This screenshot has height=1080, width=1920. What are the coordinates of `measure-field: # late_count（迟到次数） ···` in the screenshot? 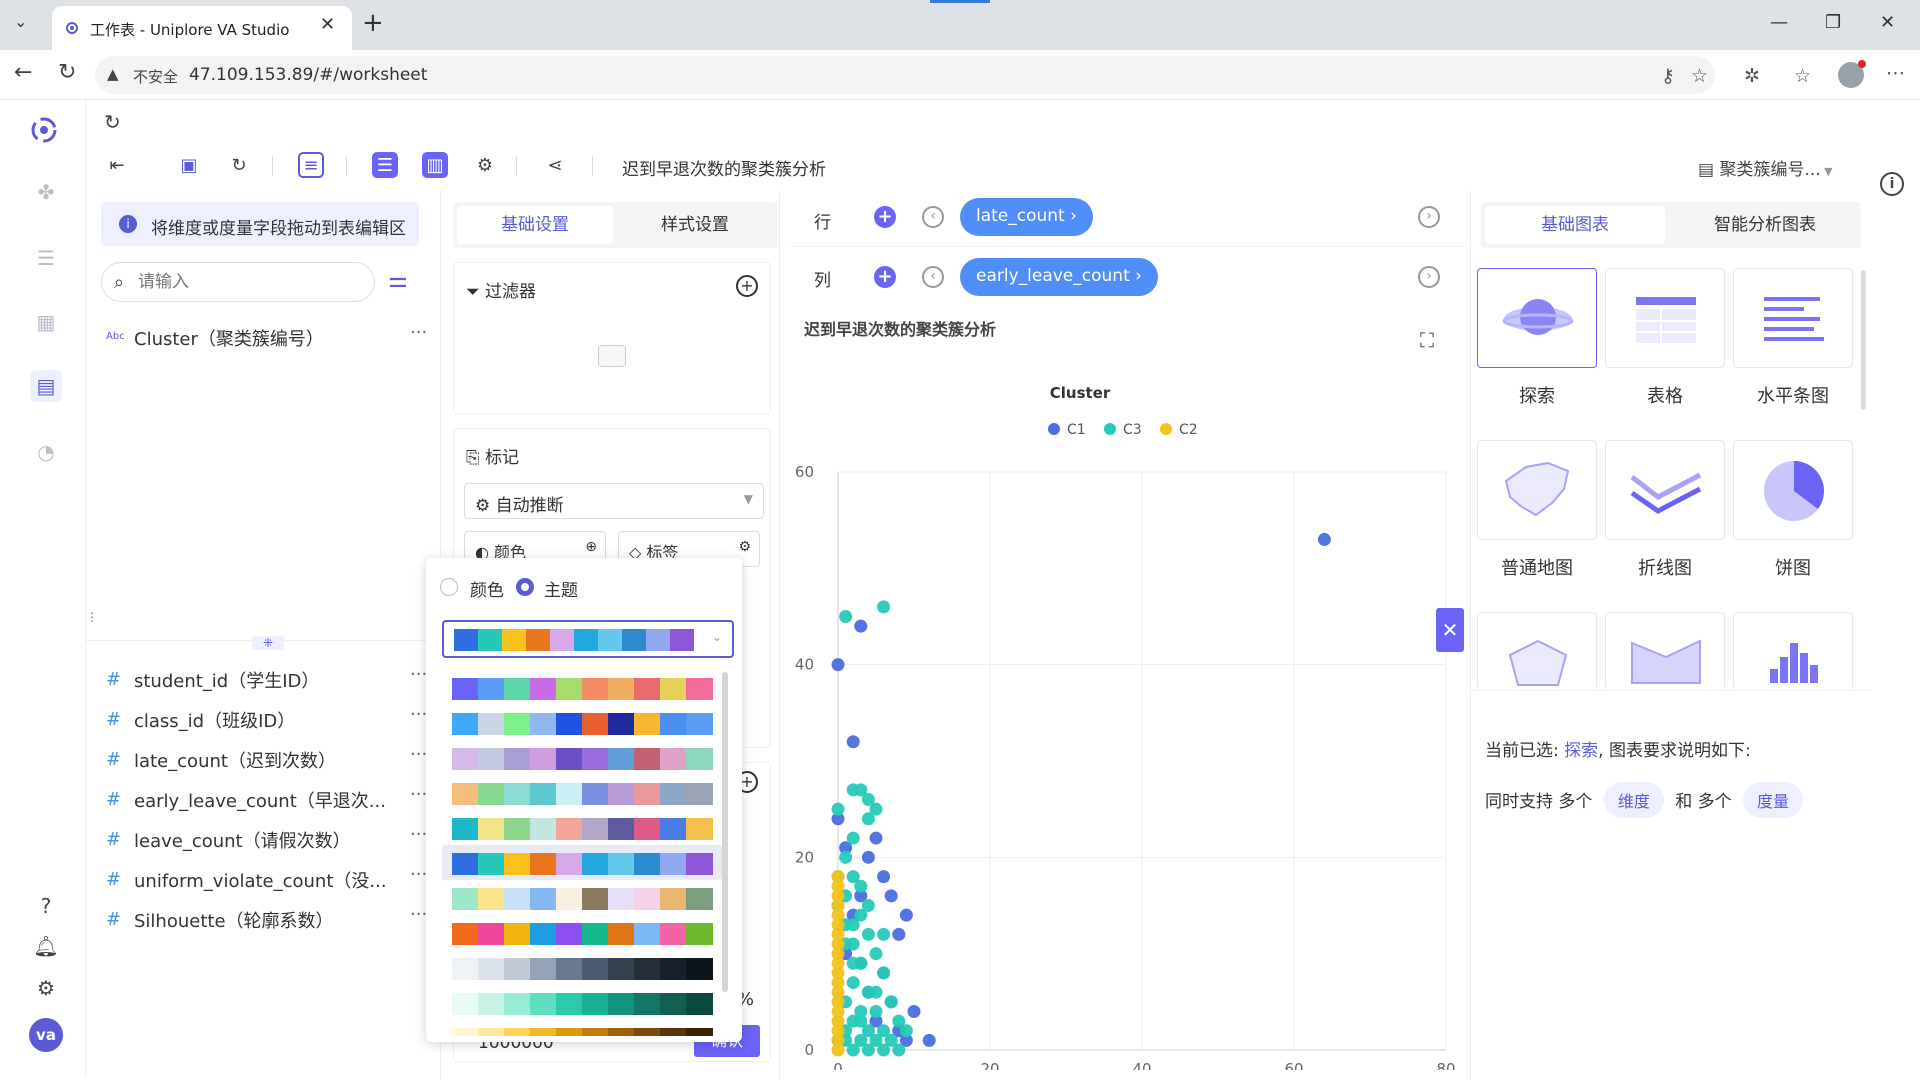 It's located at (266, 759).